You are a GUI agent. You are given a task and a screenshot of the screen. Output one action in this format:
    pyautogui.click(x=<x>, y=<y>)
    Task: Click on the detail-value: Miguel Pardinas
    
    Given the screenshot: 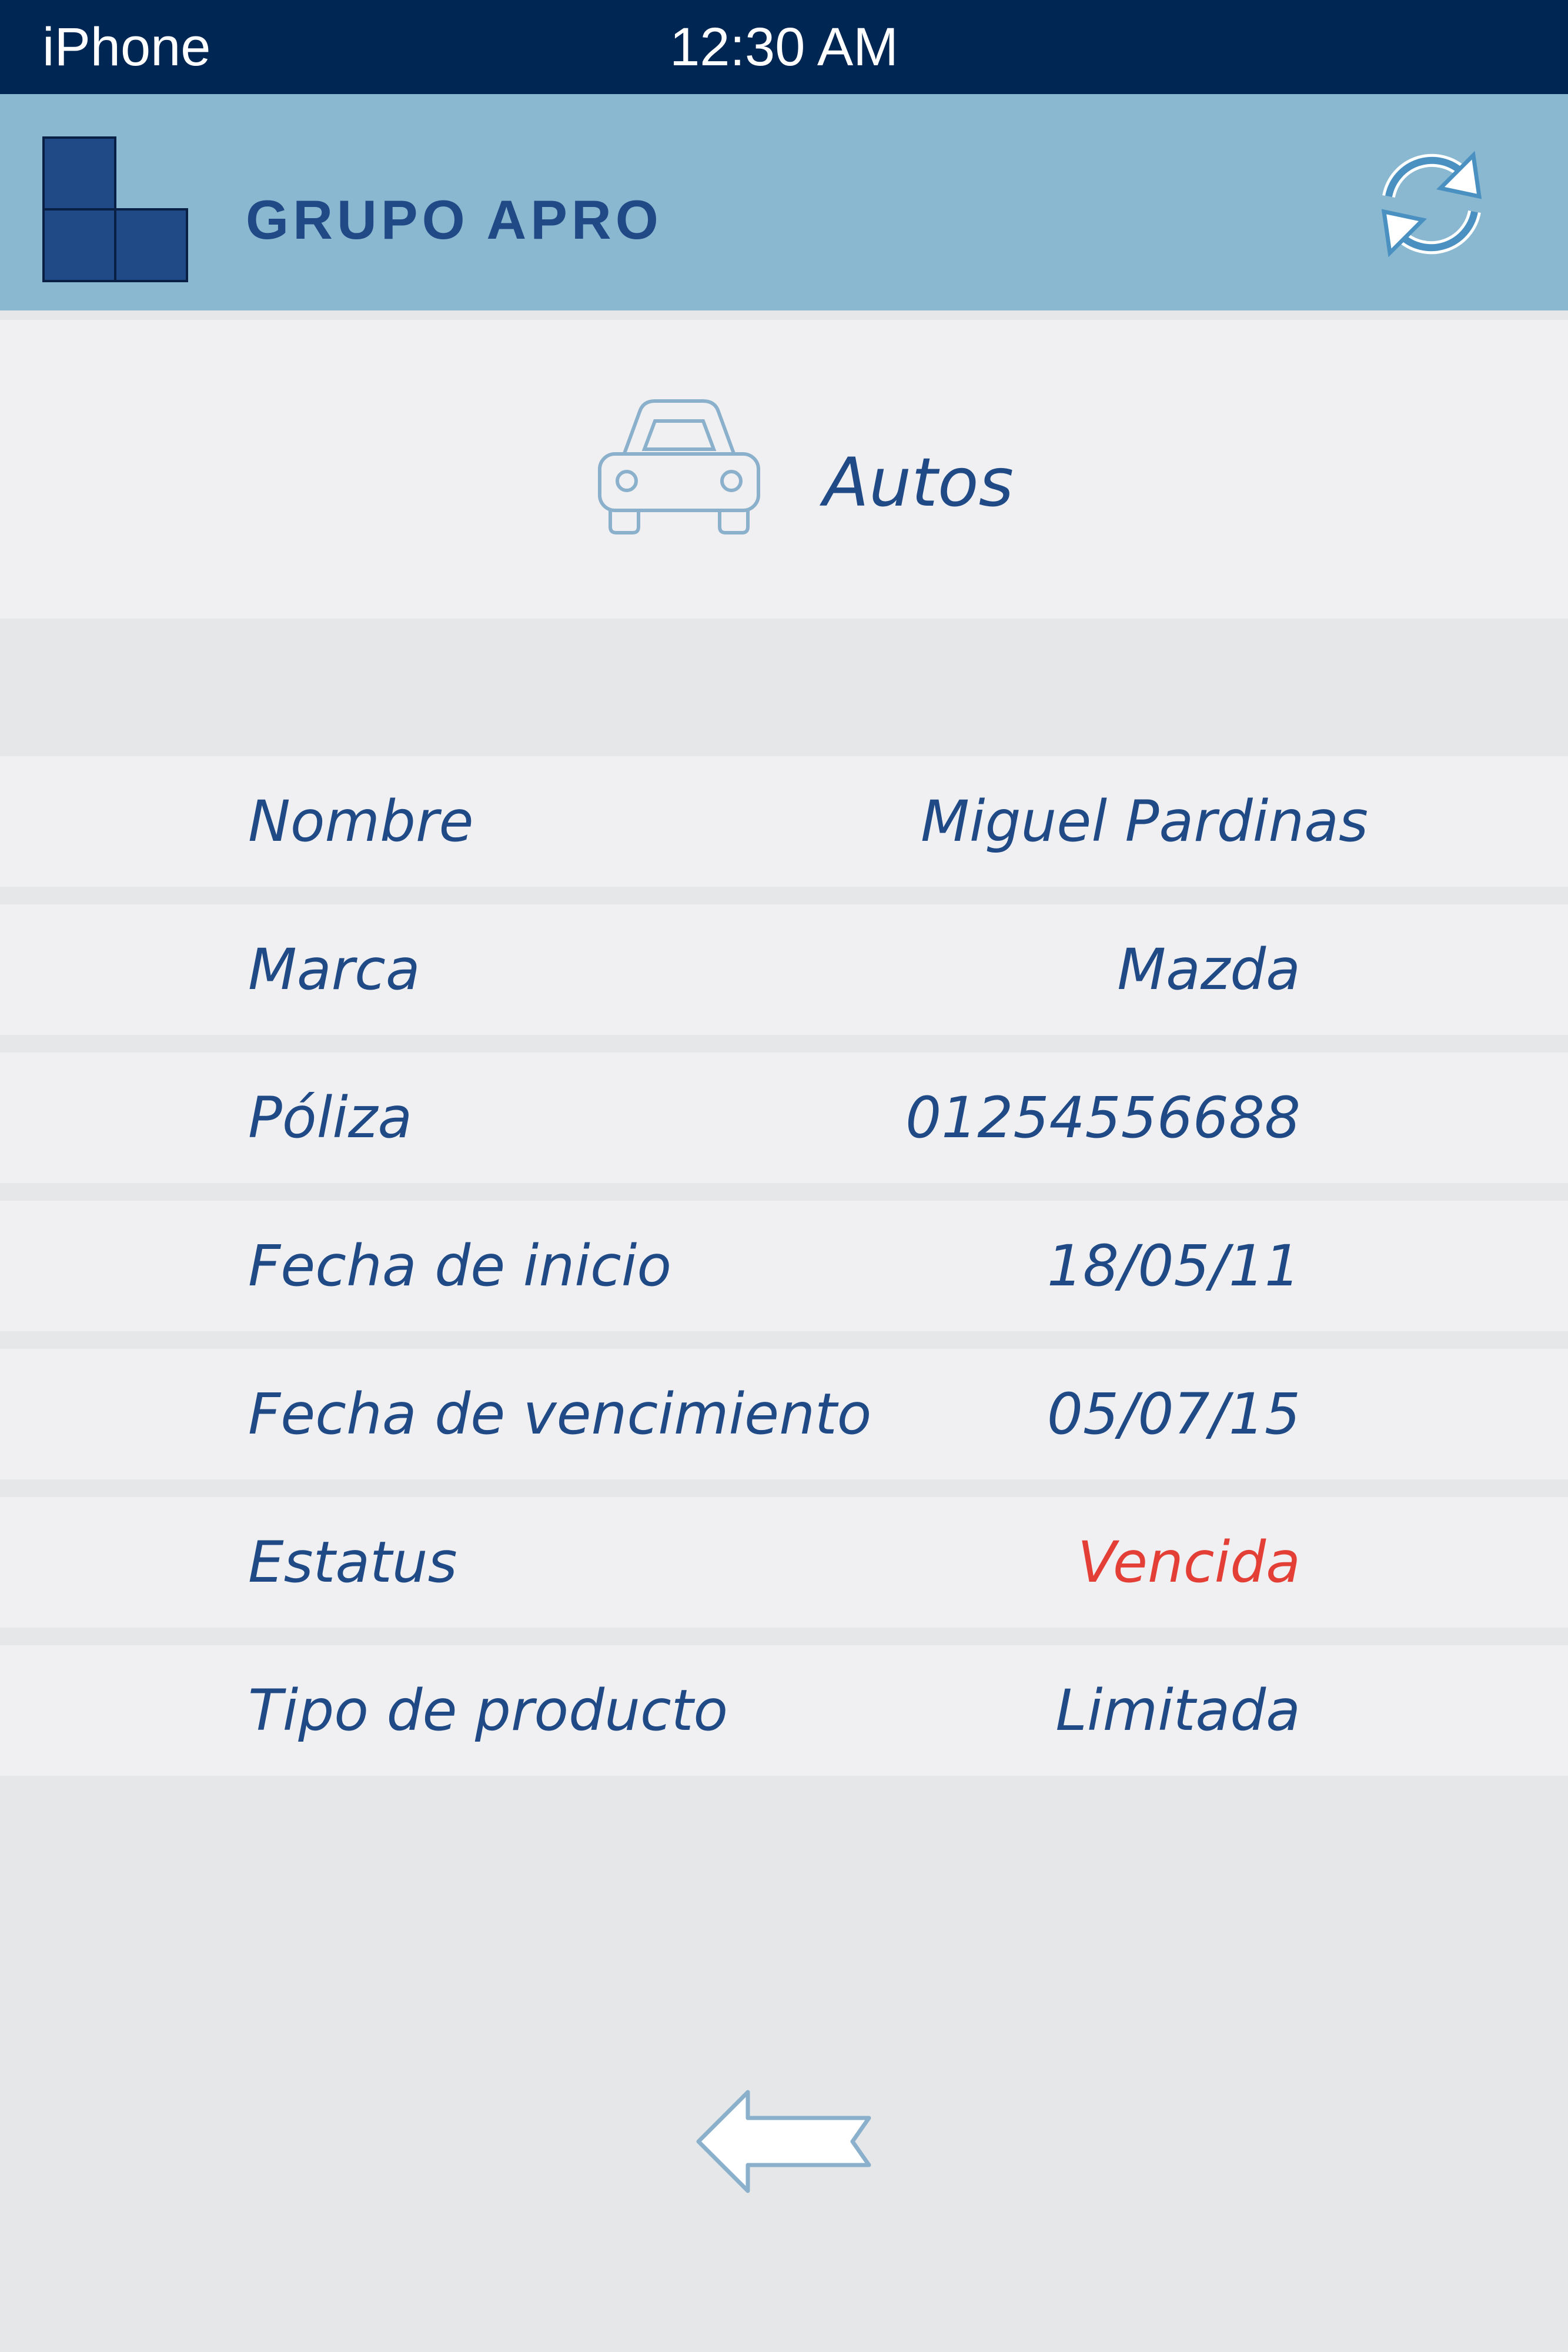 What is the action you would take?
    pyautogui.click(x=1144, y=821)
    